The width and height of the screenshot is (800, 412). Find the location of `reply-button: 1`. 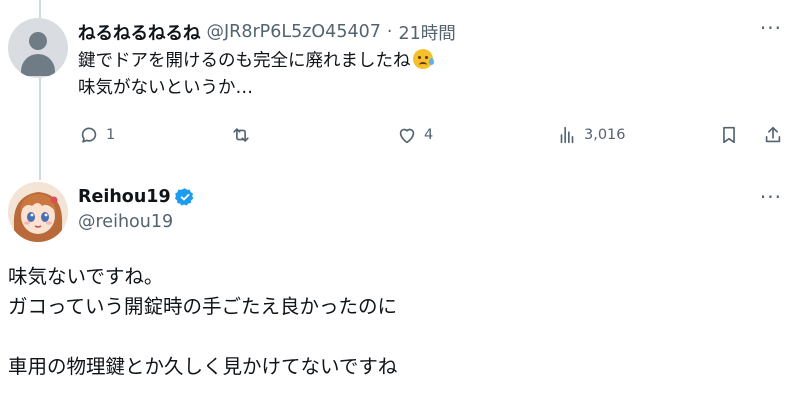

reply-button: 1 is located at coordinates (96, 135).